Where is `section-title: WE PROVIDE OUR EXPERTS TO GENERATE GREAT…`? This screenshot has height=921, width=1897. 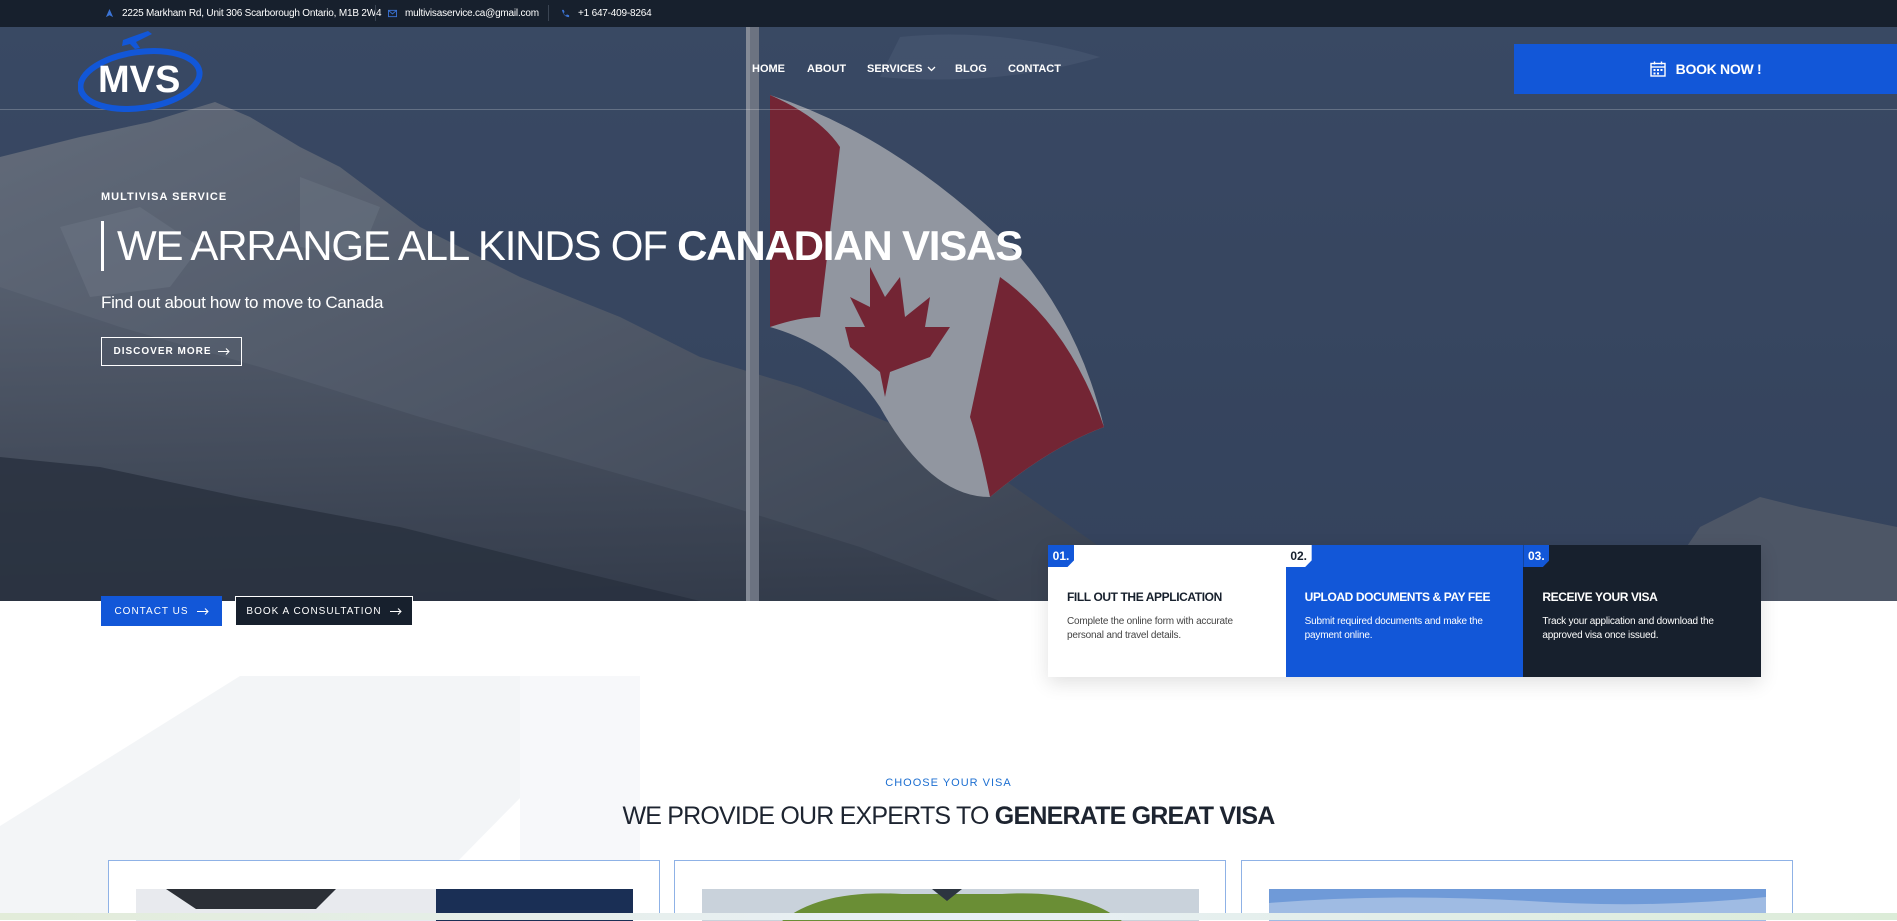 section-title: WE PROVIDE OUR EXPERTS TO GENERATE GREAT… is located at coordinates (948, 816).